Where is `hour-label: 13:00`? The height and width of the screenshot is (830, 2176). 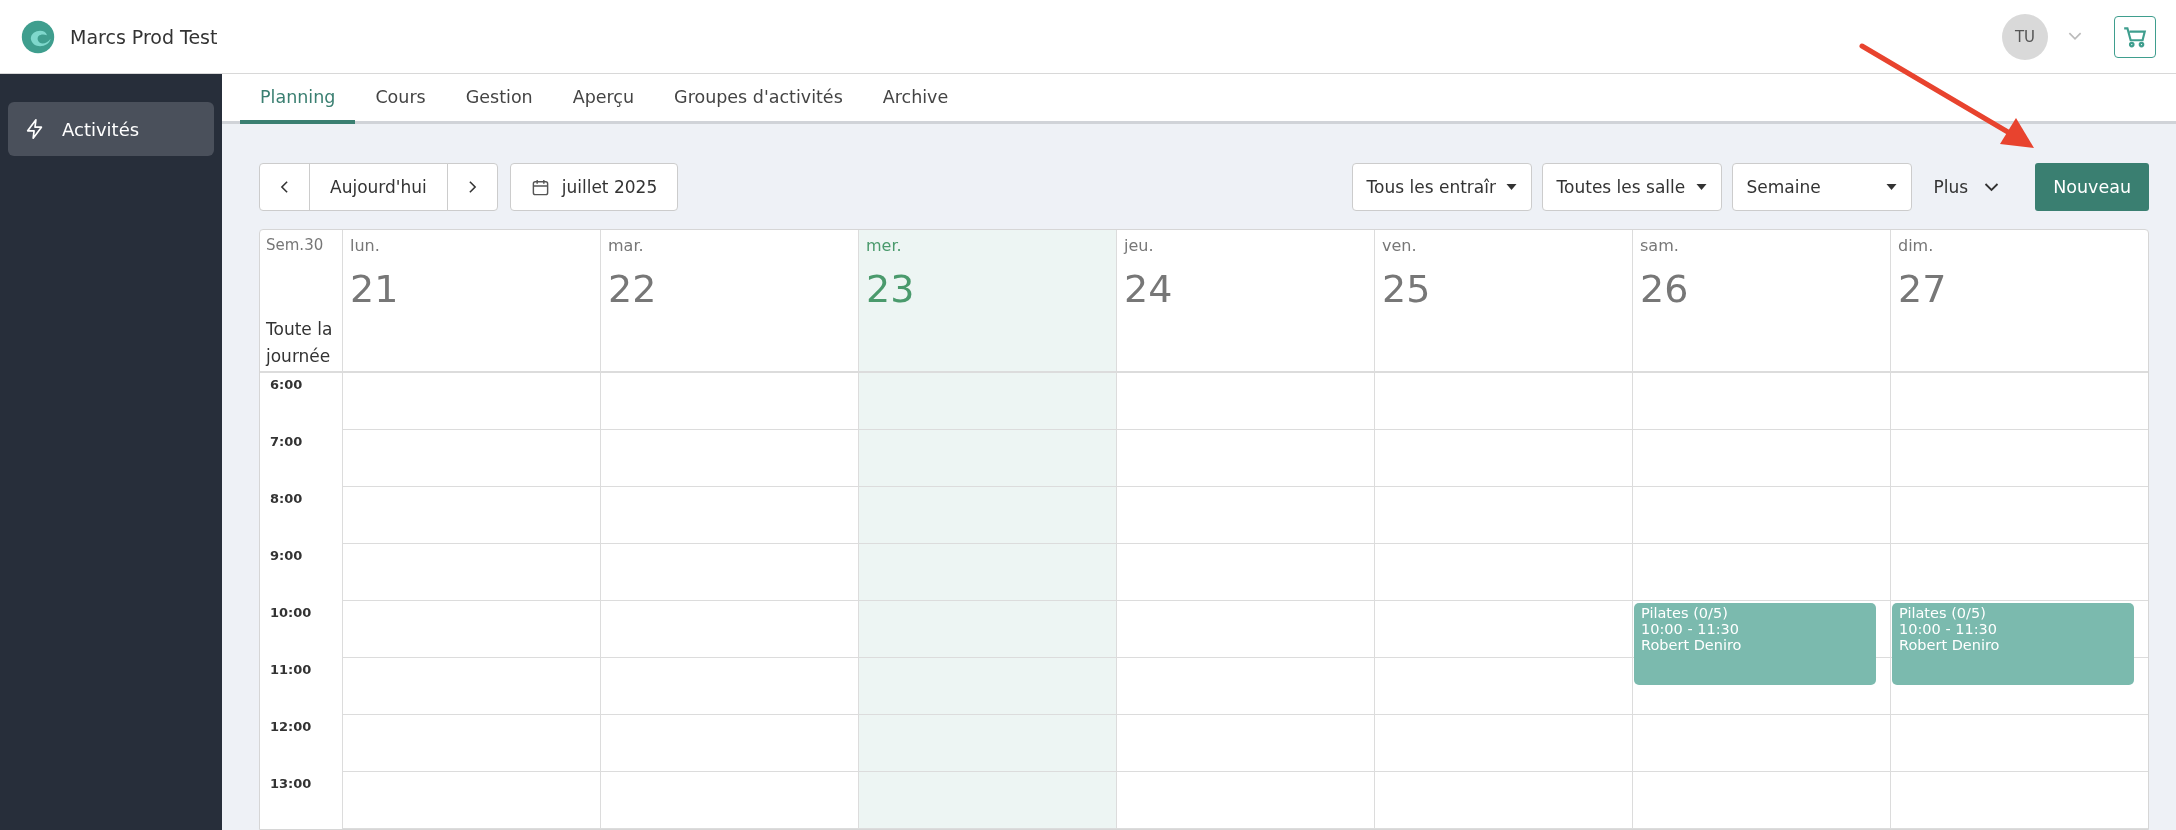 hour-label: 13:00 is located at coordinates (291, 783).